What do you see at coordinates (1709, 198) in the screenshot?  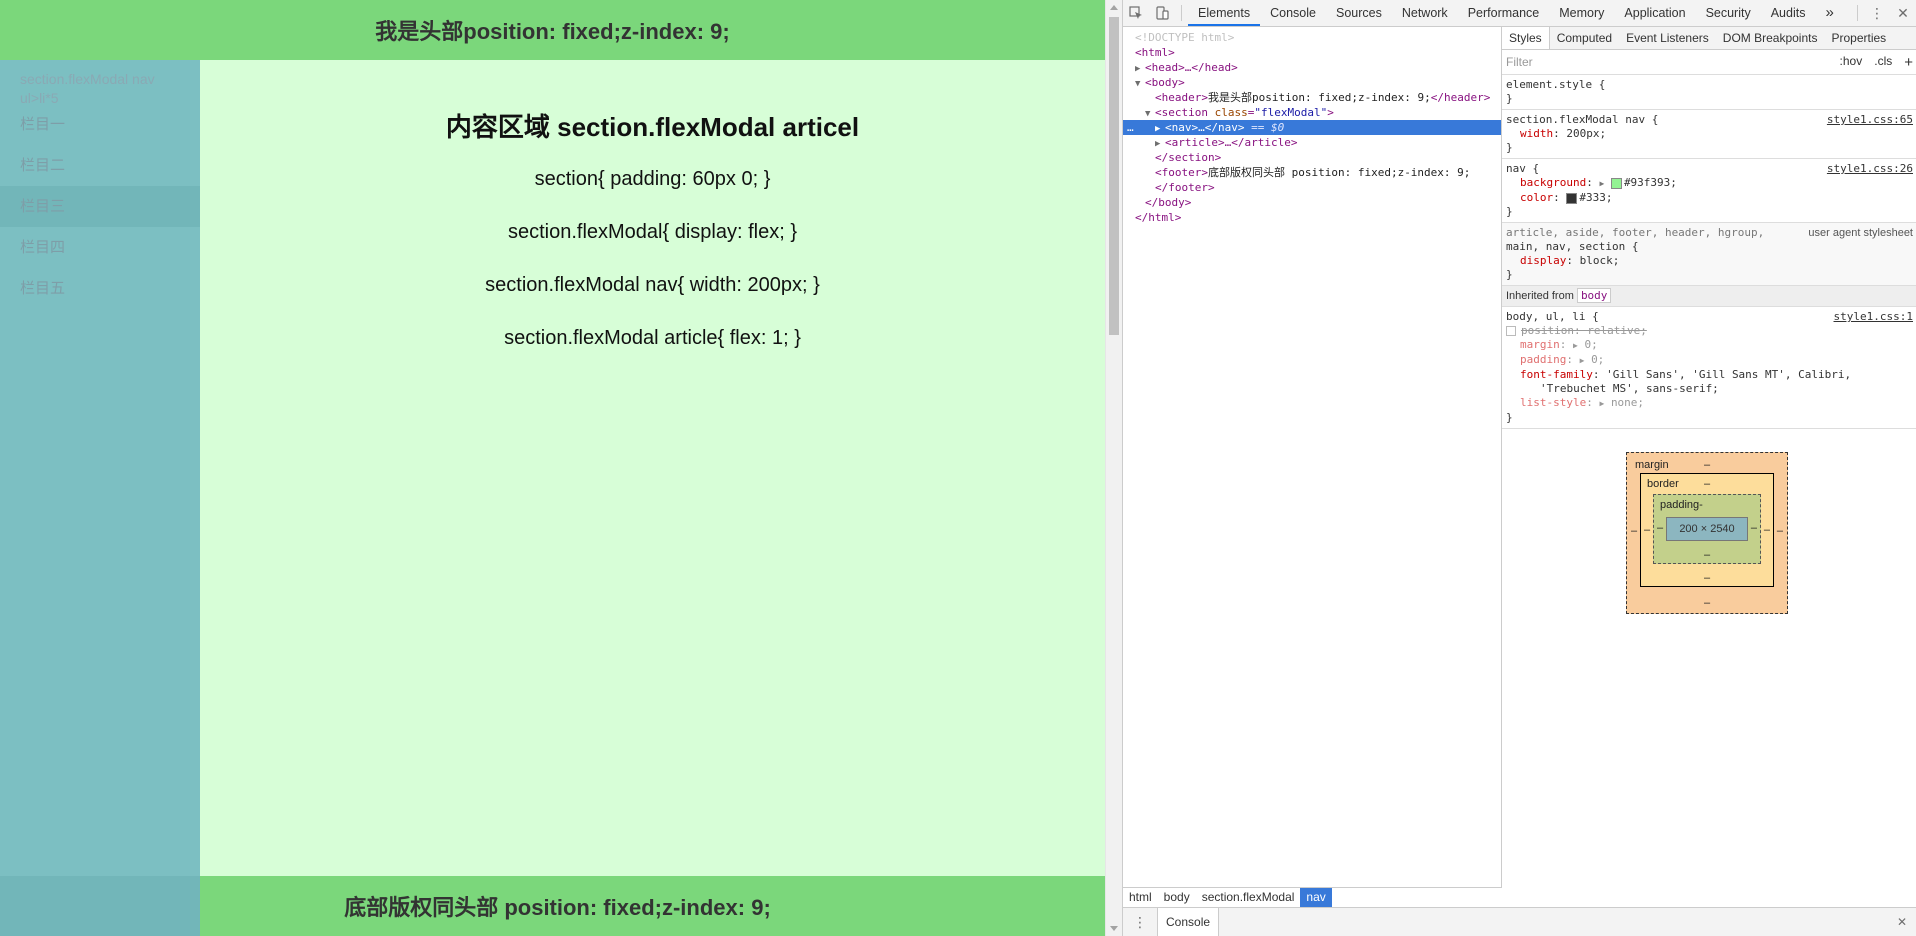 I see `css-property: color: #333;` at bounding box center [1709, 198].